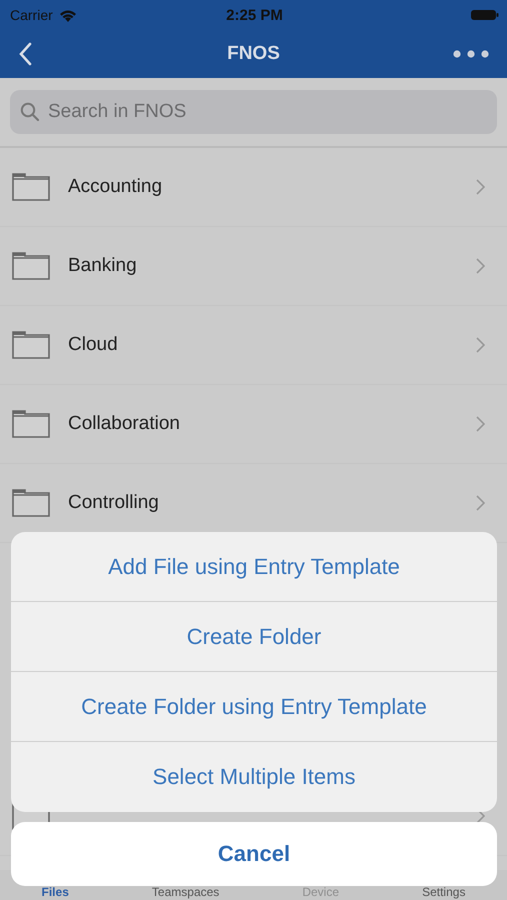 This screenshot has width=507, height=900. What do you see at coordinates (253, 424) in the screenshot?
I see `folder-row: Collaboration` at bounding box center [253, 424].